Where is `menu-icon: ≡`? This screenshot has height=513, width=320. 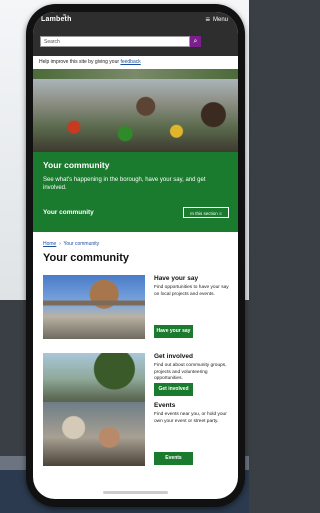
menu-icon: ≡ is located at coordinates (207, 19).